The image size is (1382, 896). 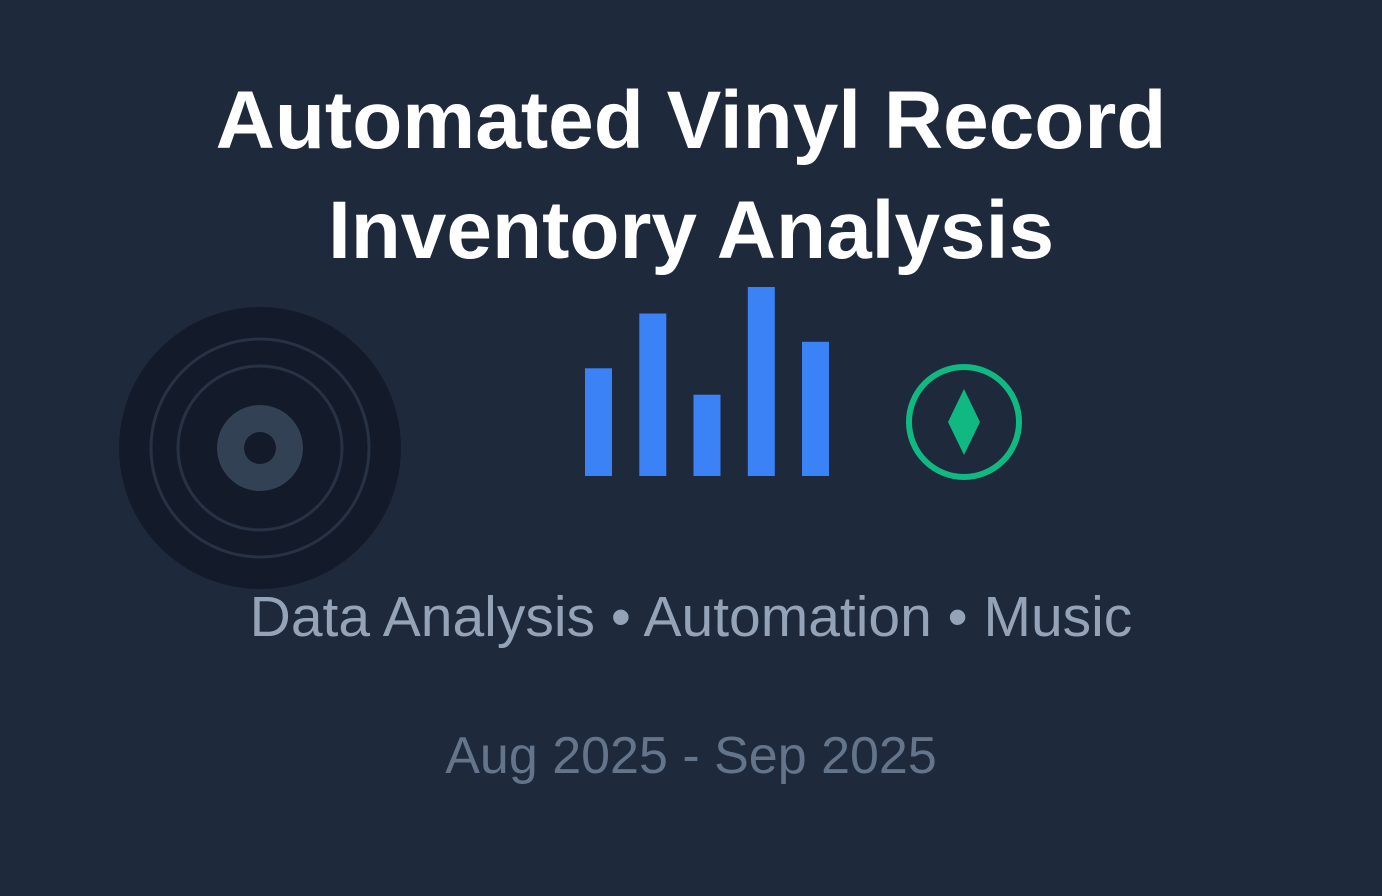 I want to click on subtitle: Data Analysis • Automation • Music, so click(x=691, y=617).